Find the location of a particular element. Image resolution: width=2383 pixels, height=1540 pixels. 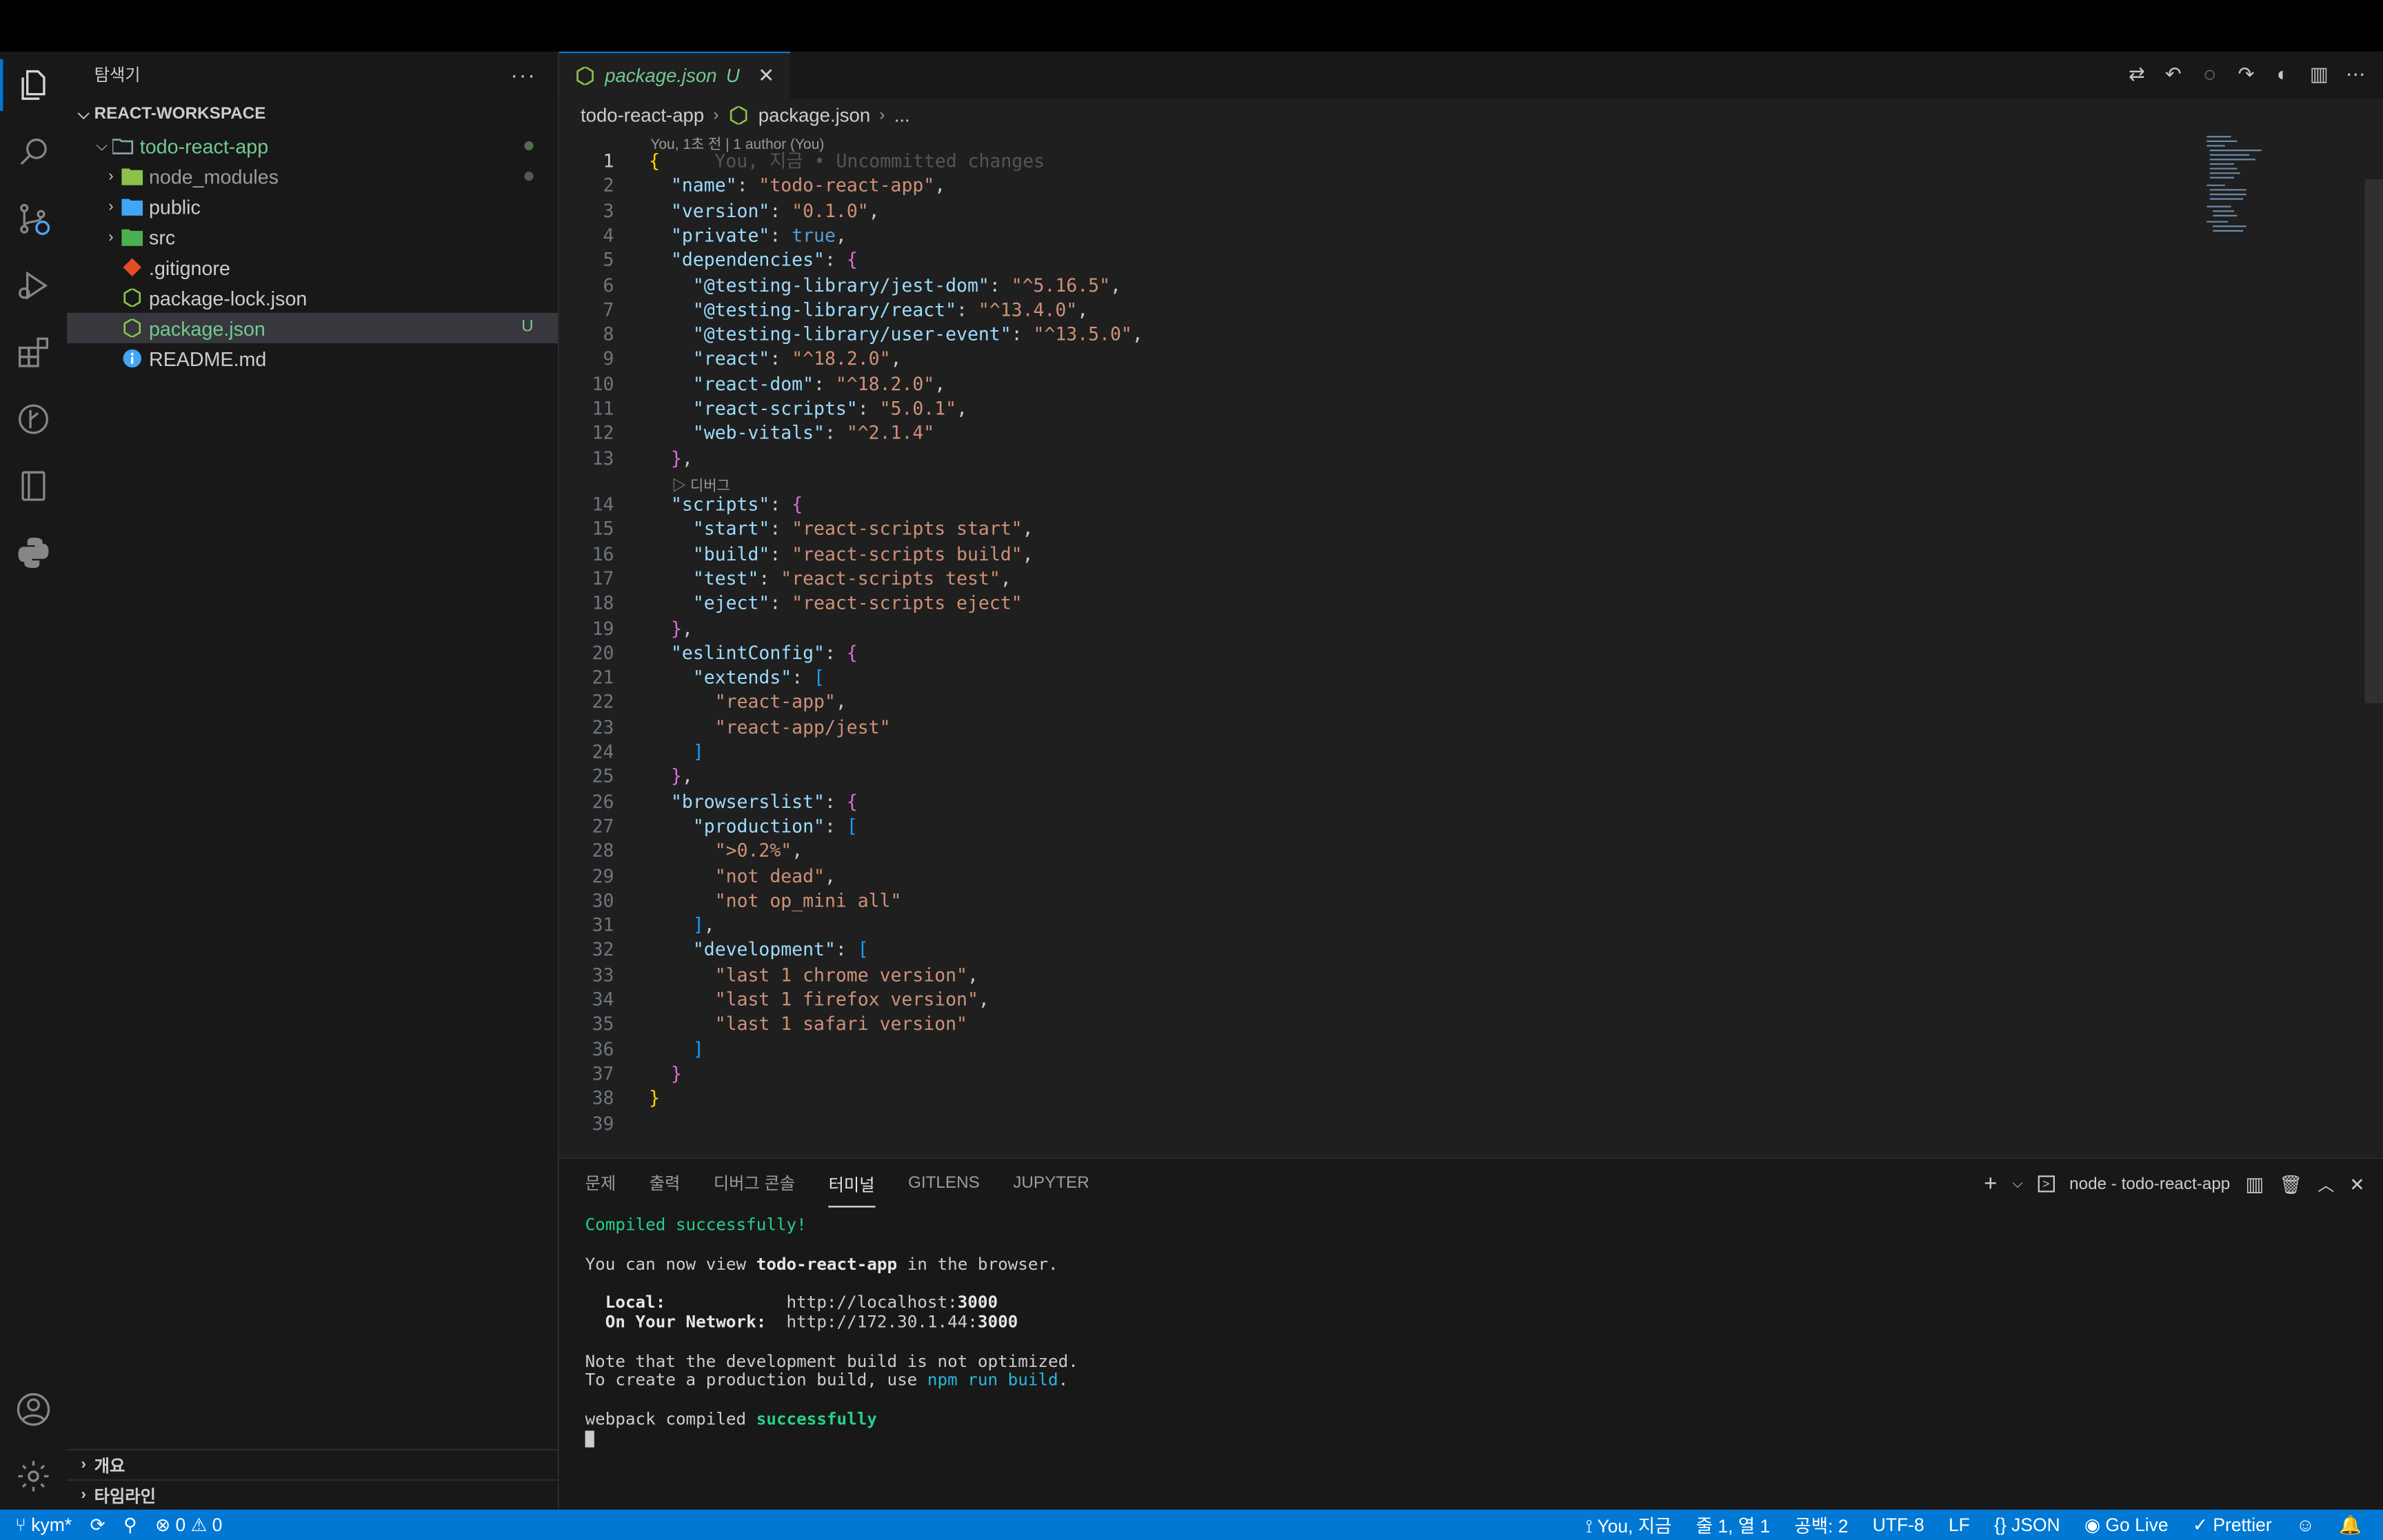

problems-status: ⊗ 0 ⚠ 0 is located at coordinates (188, 1525).